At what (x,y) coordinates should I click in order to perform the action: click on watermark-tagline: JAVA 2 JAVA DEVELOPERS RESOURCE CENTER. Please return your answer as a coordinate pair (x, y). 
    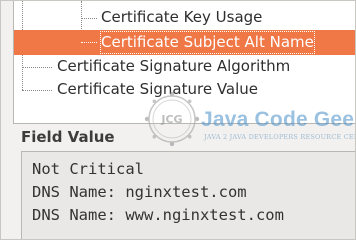
    Looking at the image, I should click on (279, 137).